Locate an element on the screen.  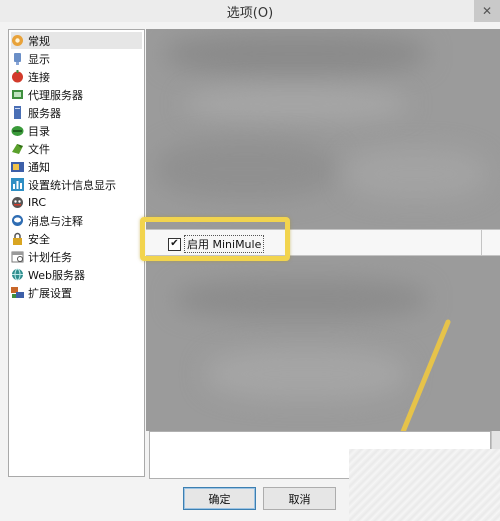
title-bar: 选项(O) ✕ is located at coordinates (250, 11).